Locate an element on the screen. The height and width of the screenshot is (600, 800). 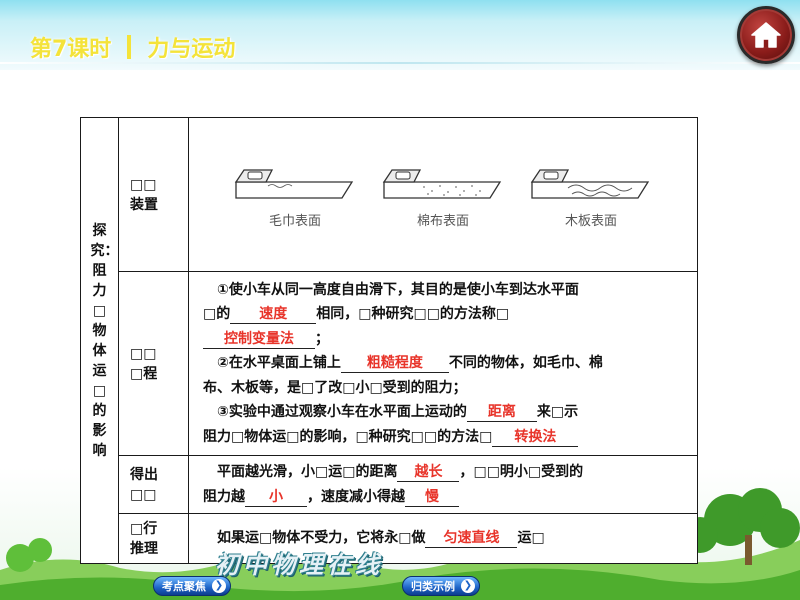
conclusion-line-2: 阻力越小，速度减小得越慢 is located at coordinates (444, 497).